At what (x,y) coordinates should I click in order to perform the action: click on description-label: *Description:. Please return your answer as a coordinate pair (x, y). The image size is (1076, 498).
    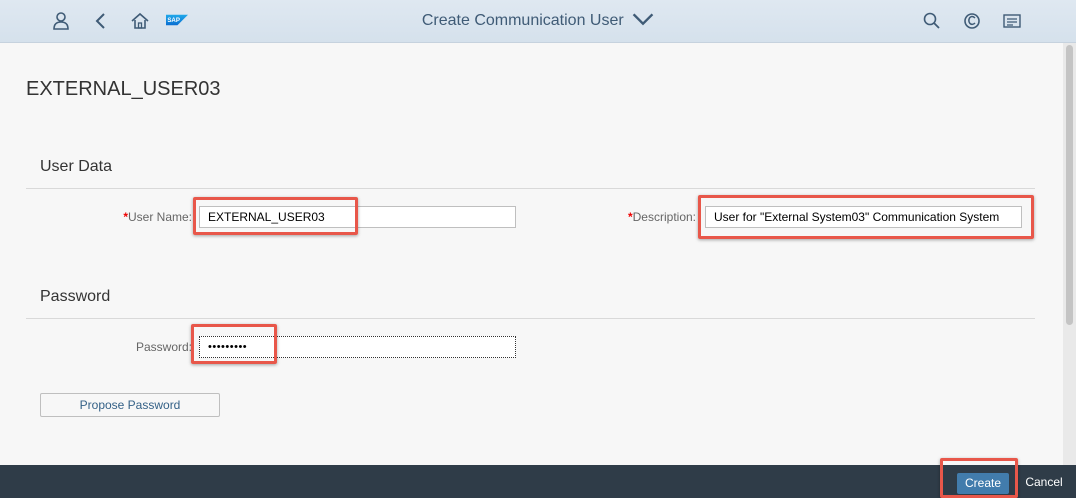
    Looking at the image, I should click on (648, 217).